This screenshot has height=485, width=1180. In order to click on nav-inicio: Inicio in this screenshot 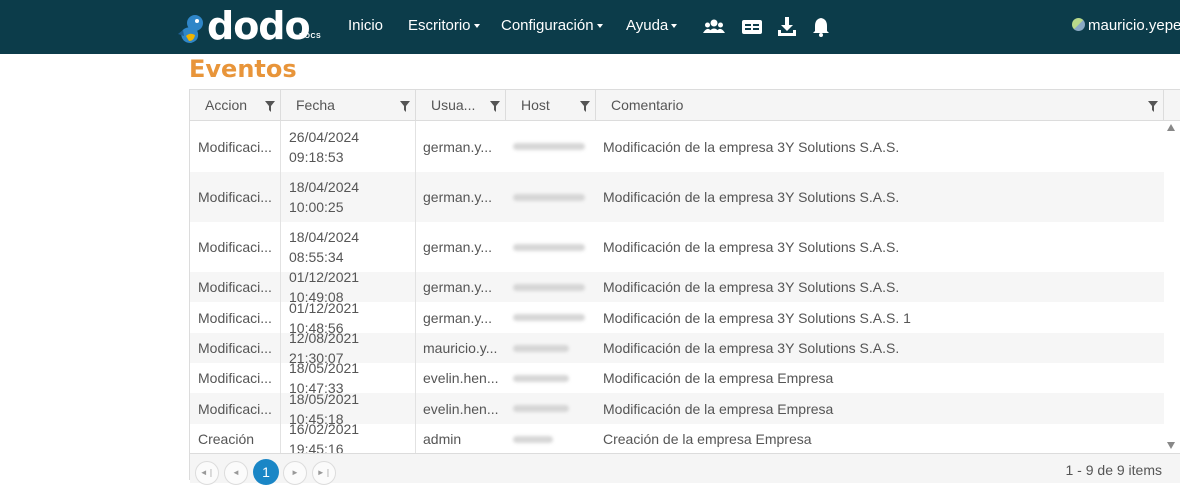, I will do `click(365, 25)`.